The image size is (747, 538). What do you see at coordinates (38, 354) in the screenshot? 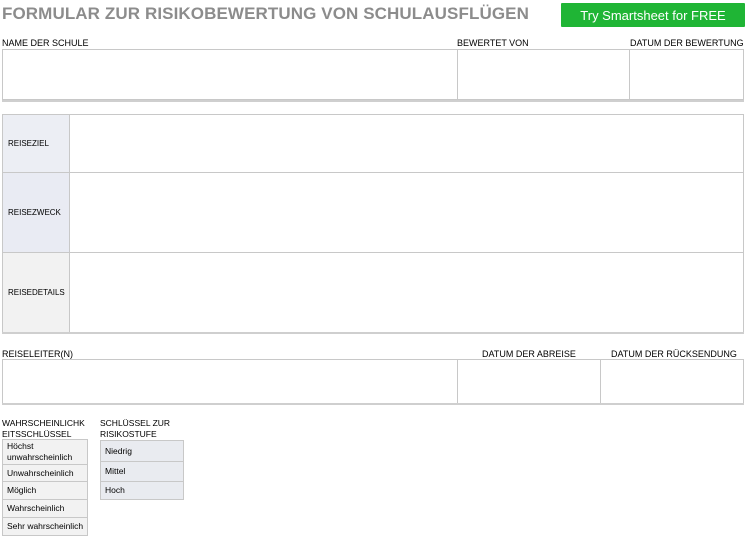
I see `leader-label: REISELEITER(N)` at bounding box center [38, 354].